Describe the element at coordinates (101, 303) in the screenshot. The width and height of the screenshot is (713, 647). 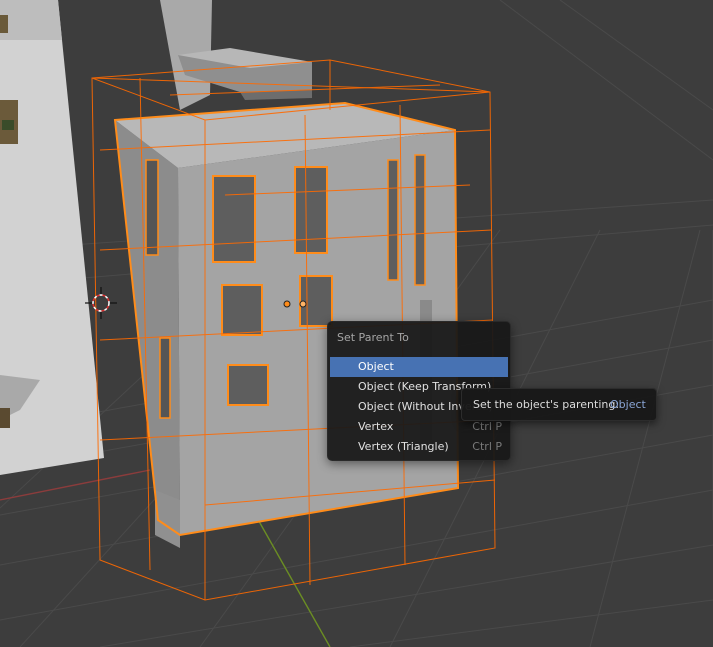
I see `3d-cursor-icon` at that location.